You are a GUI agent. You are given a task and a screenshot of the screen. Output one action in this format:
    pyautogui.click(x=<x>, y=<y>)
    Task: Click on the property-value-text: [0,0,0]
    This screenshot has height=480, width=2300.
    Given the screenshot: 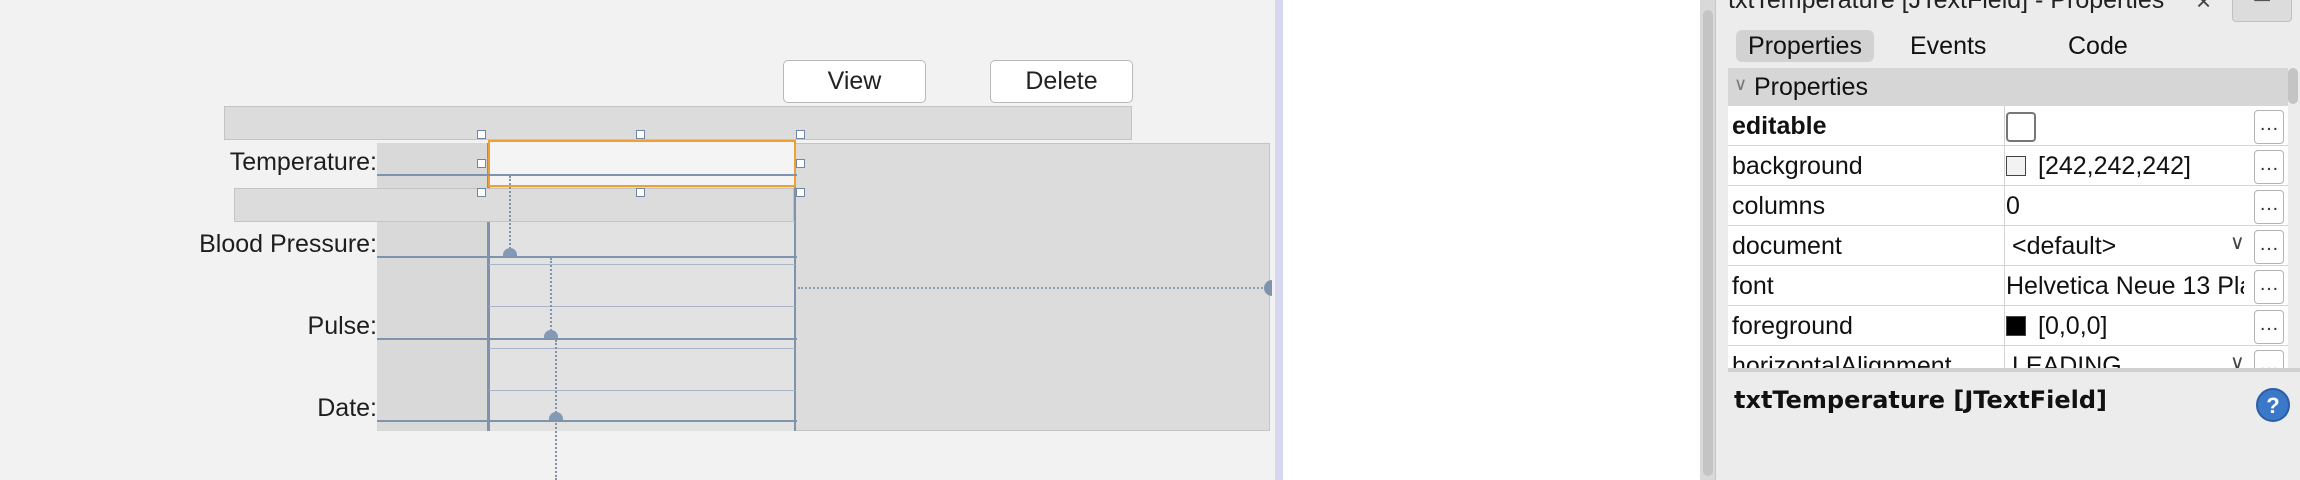 What is the action you would take?
    pyautogui.click(x=2073, y=326)
    